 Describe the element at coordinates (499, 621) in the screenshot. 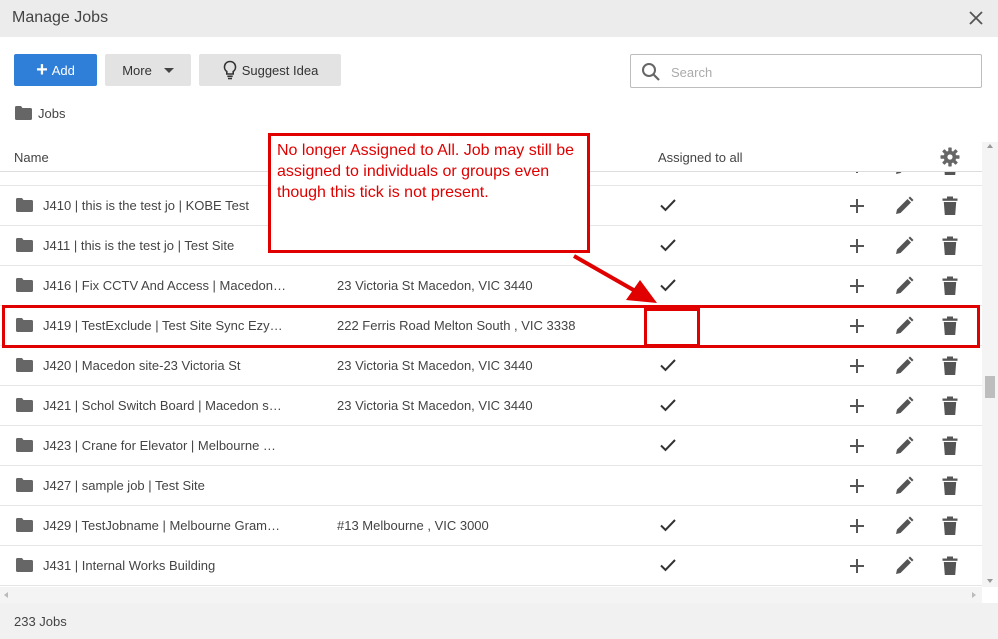

I see `footer: 233 Jobs` at that location.